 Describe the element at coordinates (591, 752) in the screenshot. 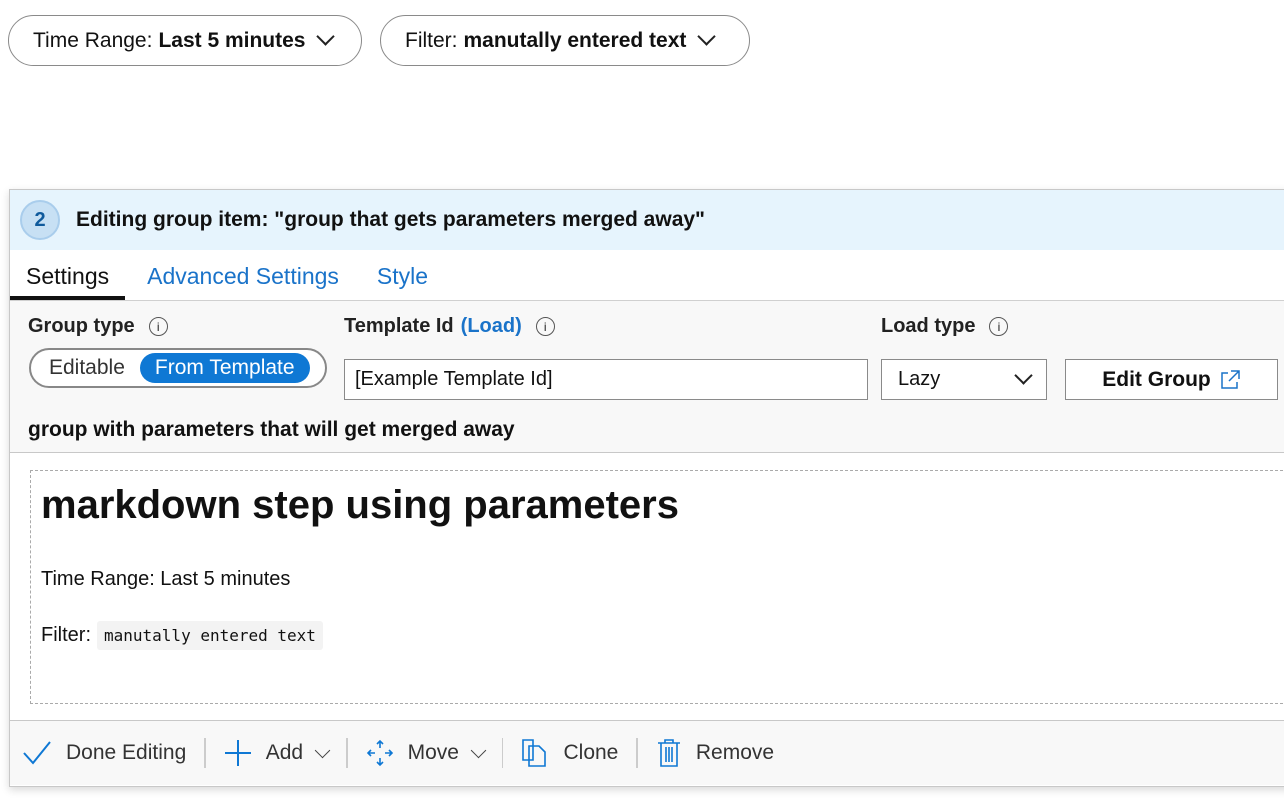

I see `clone-label: Clone` at that location.